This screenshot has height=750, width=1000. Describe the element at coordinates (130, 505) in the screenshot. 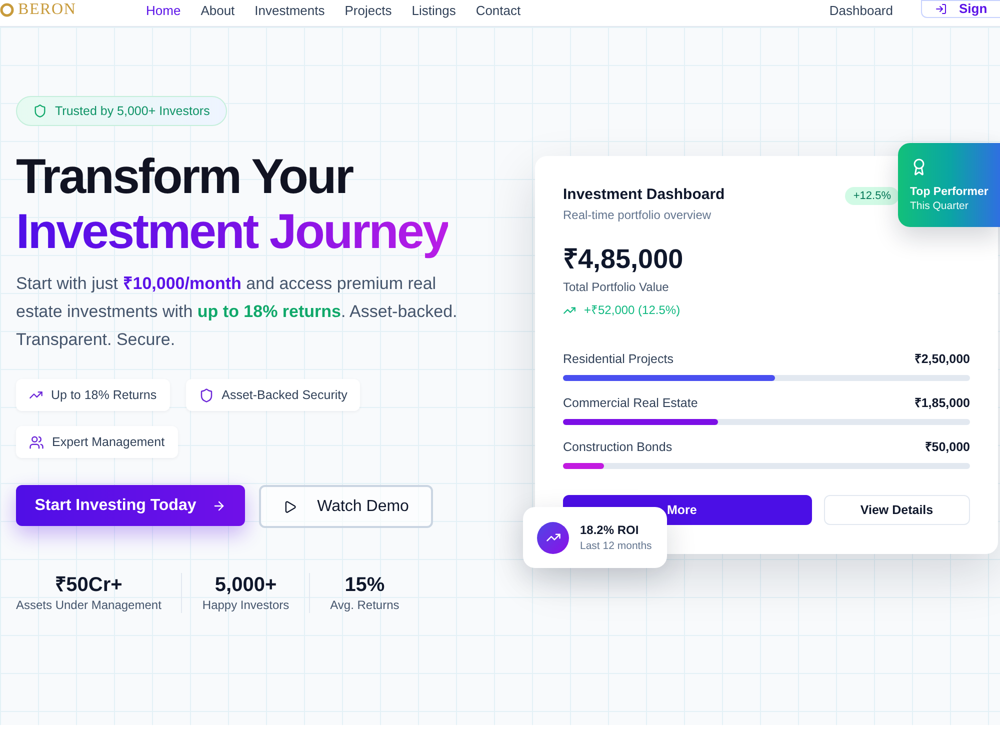

I see `start-investing-button: Start Investing Today` at that location.